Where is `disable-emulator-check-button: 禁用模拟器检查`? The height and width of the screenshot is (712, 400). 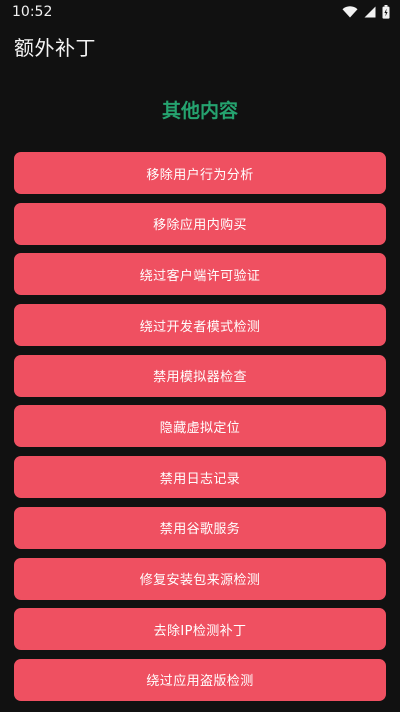
disable-emulator-check-button: 禁用模拟器检查 is located at coordinates (200, 375).